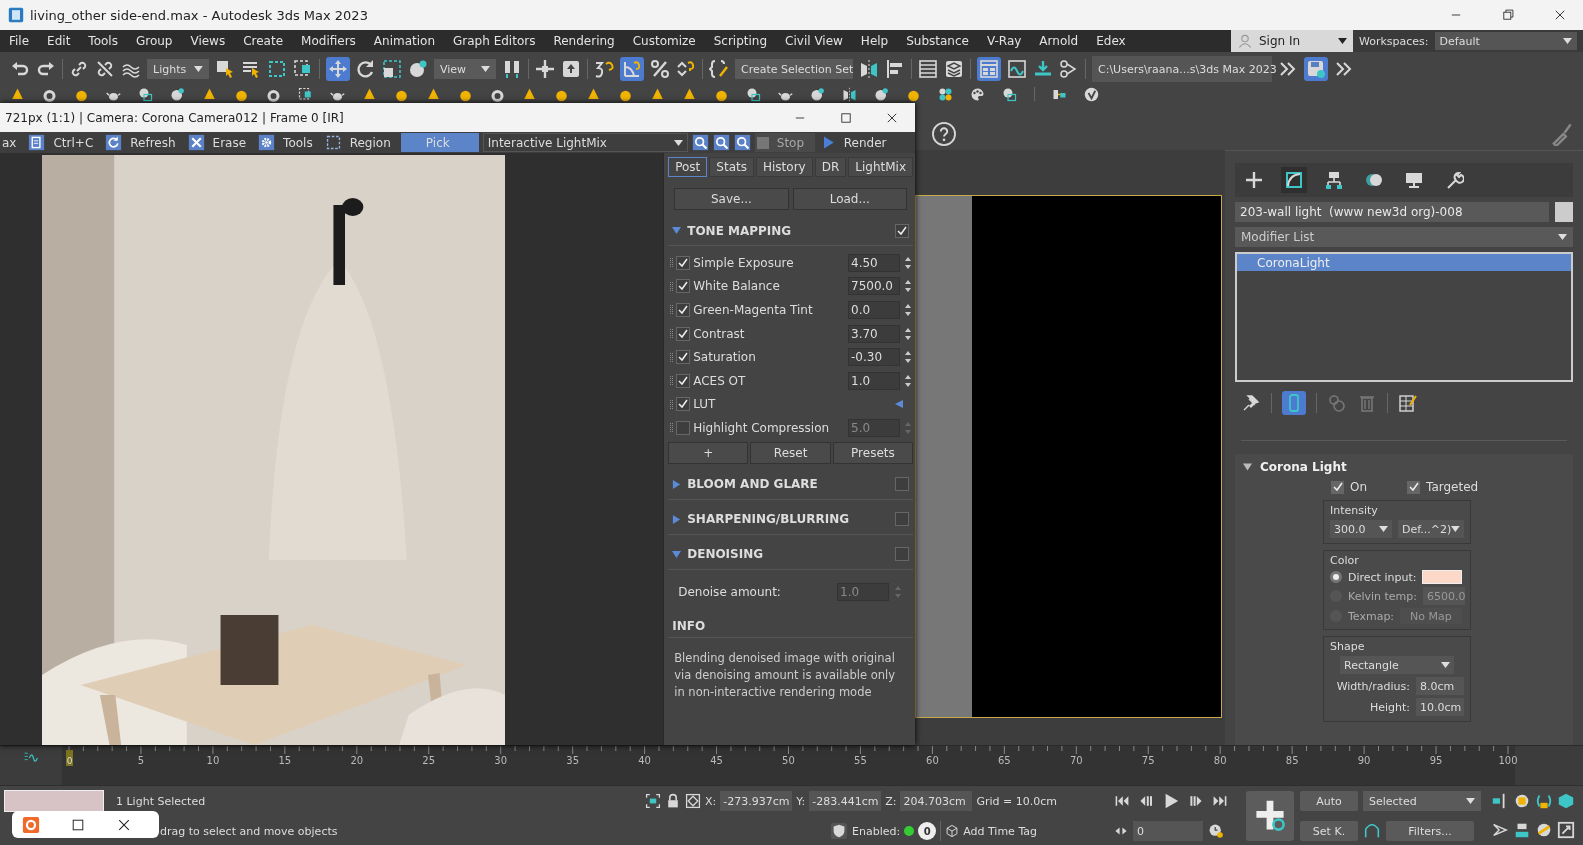 The width and height of the screenshot is (1583, 845). Describe the element at coordinates (1146, 801) in the screenshot. I see `previous-frame-icon` at that location.